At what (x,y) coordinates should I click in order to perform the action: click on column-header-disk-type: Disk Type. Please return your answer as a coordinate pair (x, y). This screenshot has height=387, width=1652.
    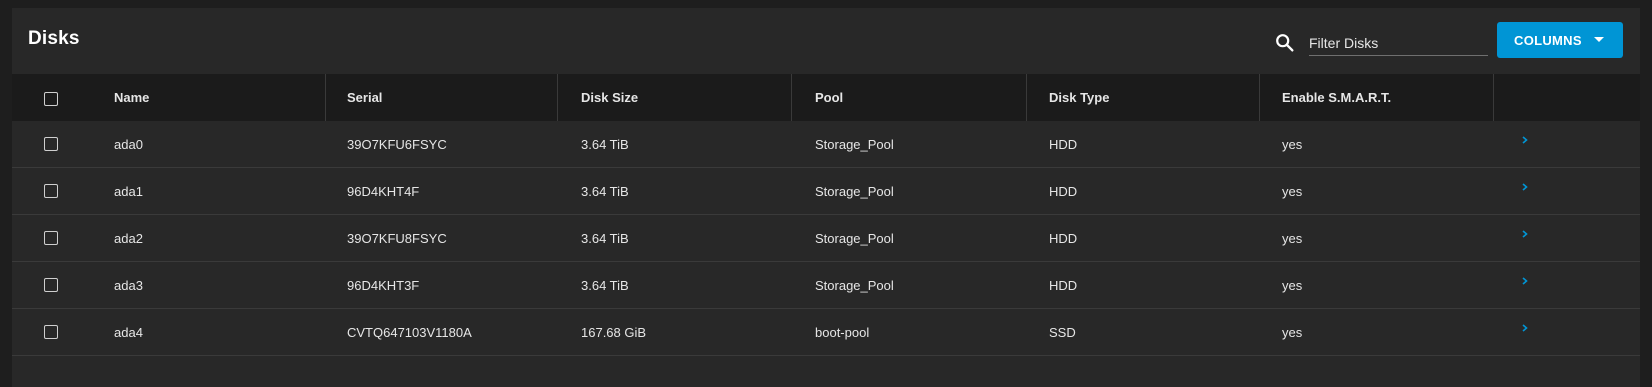
    Looking at the image, I should click on (1079, 97).